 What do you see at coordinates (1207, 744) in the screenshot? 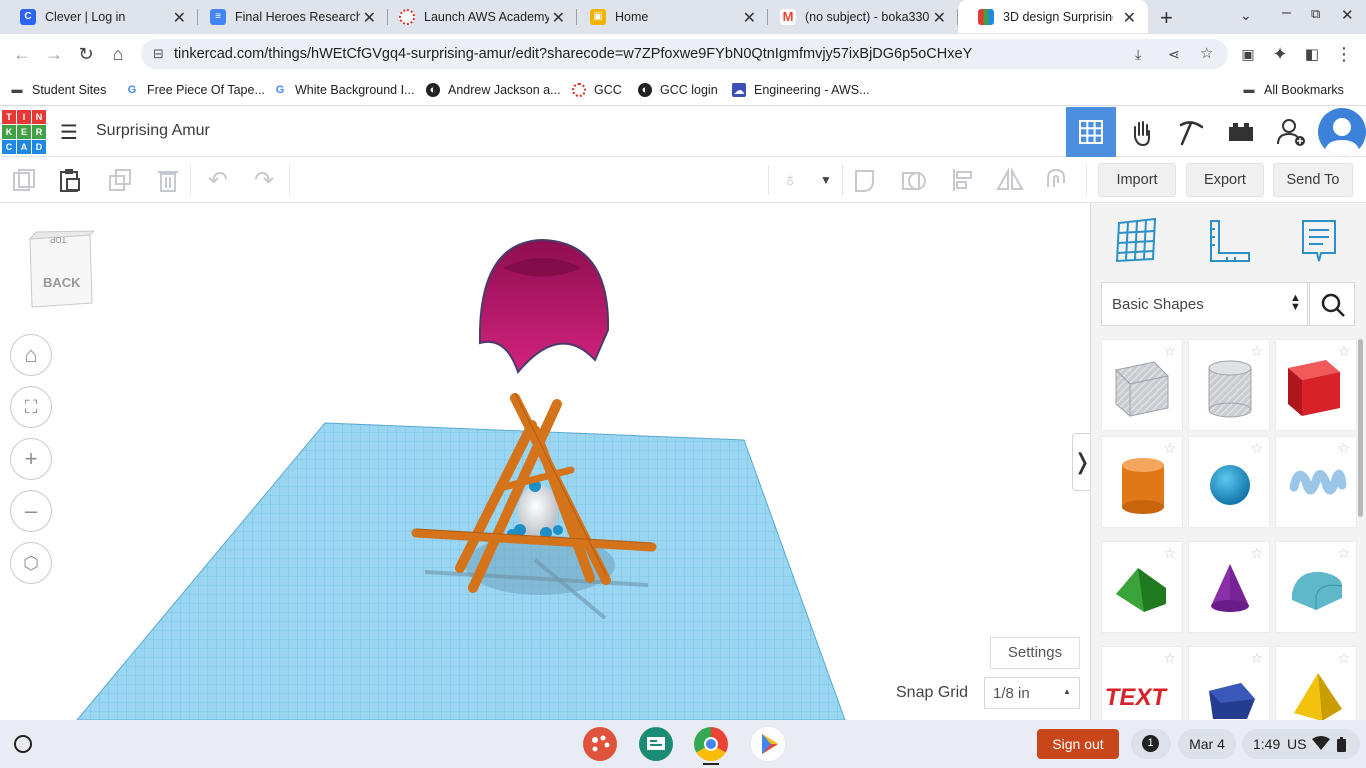
I see `date-display: Mar 4` at bounding box center [1207, 744].